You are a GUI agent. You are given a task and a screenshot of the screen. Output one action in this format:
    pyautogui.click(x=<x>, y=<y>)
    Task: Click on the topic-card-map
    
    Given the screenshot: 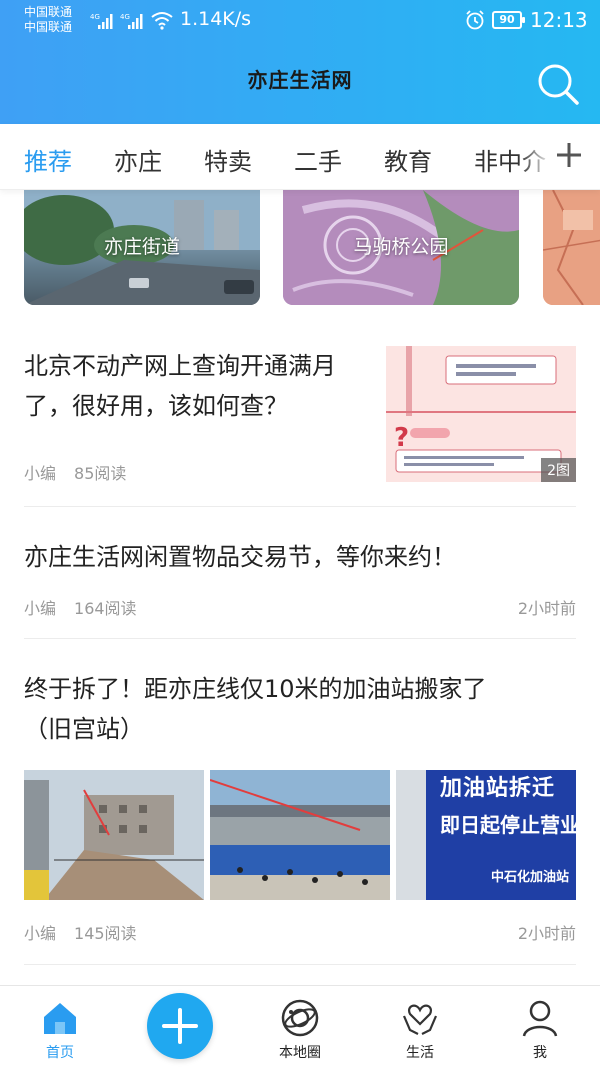 What is the action you would take?
    pyautogui.click(x=571, y=247)
    